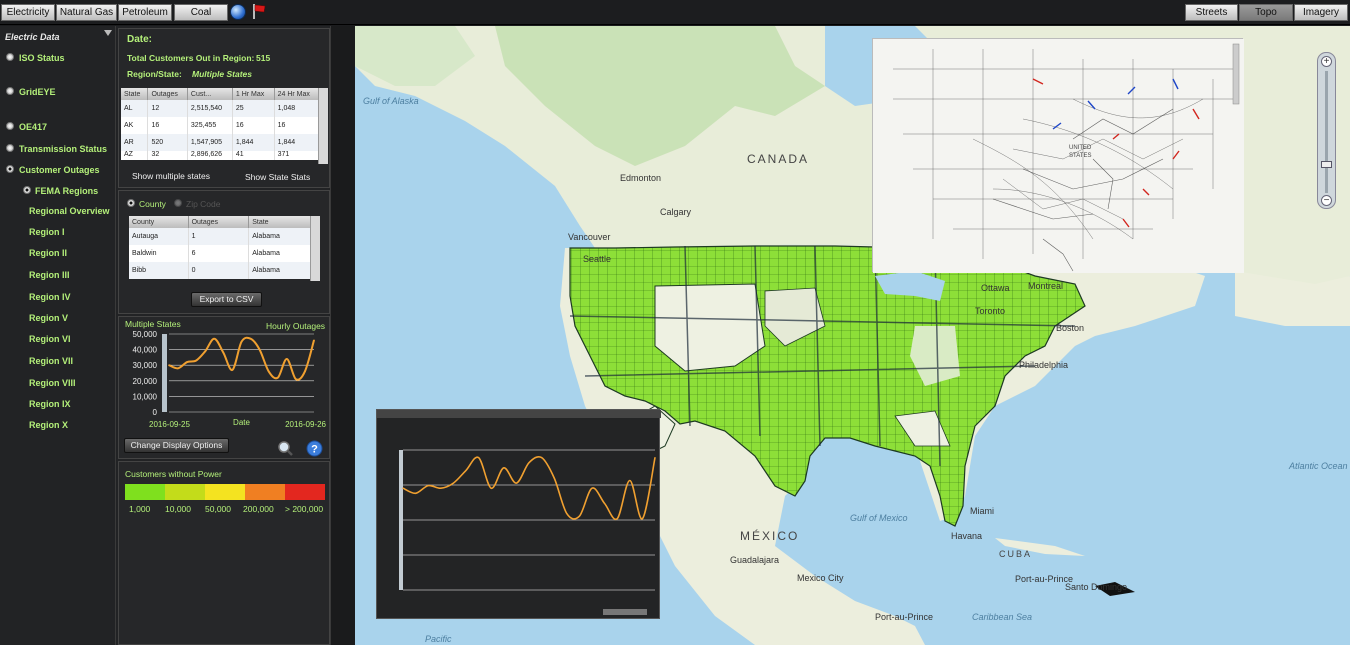 The height and width of the screenshot is (645, 1350). I want to click on show-state-stats-link: Show State Stats, so click(277, 177).